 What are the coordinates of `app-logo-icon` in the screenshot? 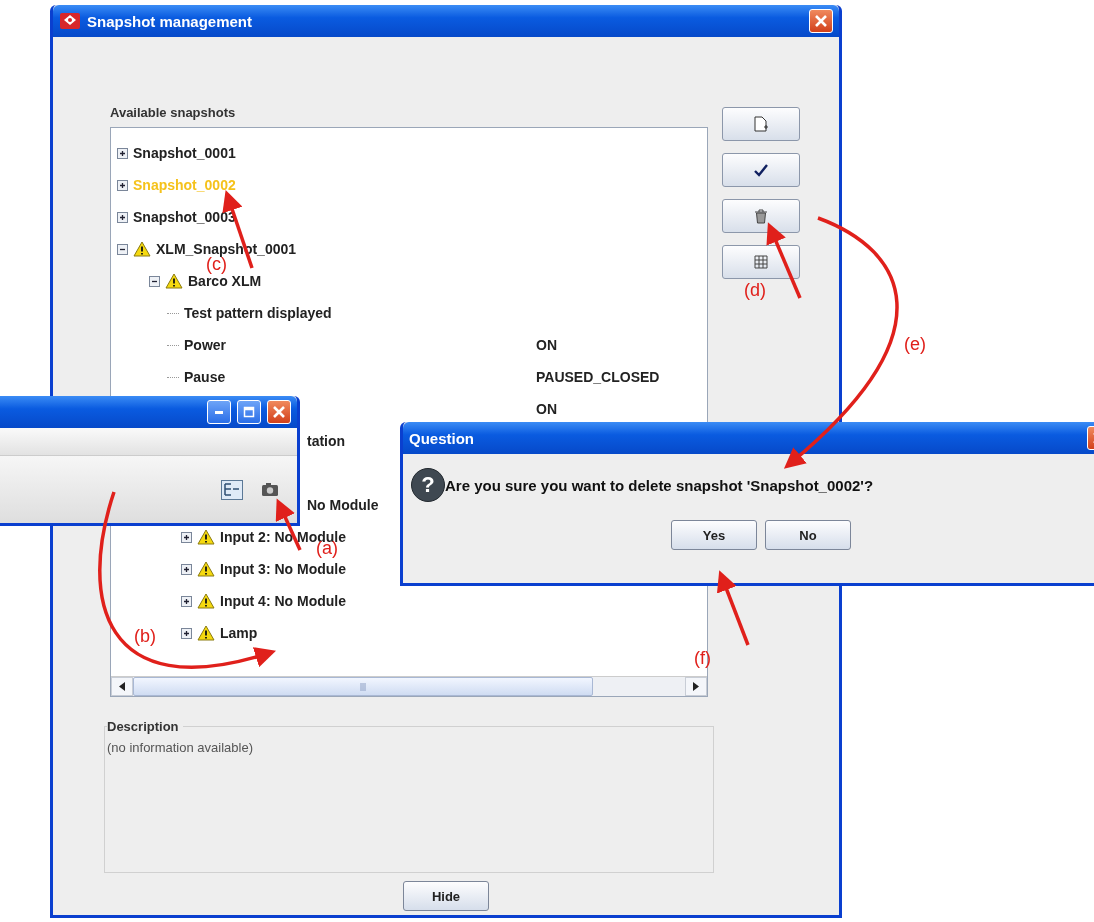 It's located at (70, 21).